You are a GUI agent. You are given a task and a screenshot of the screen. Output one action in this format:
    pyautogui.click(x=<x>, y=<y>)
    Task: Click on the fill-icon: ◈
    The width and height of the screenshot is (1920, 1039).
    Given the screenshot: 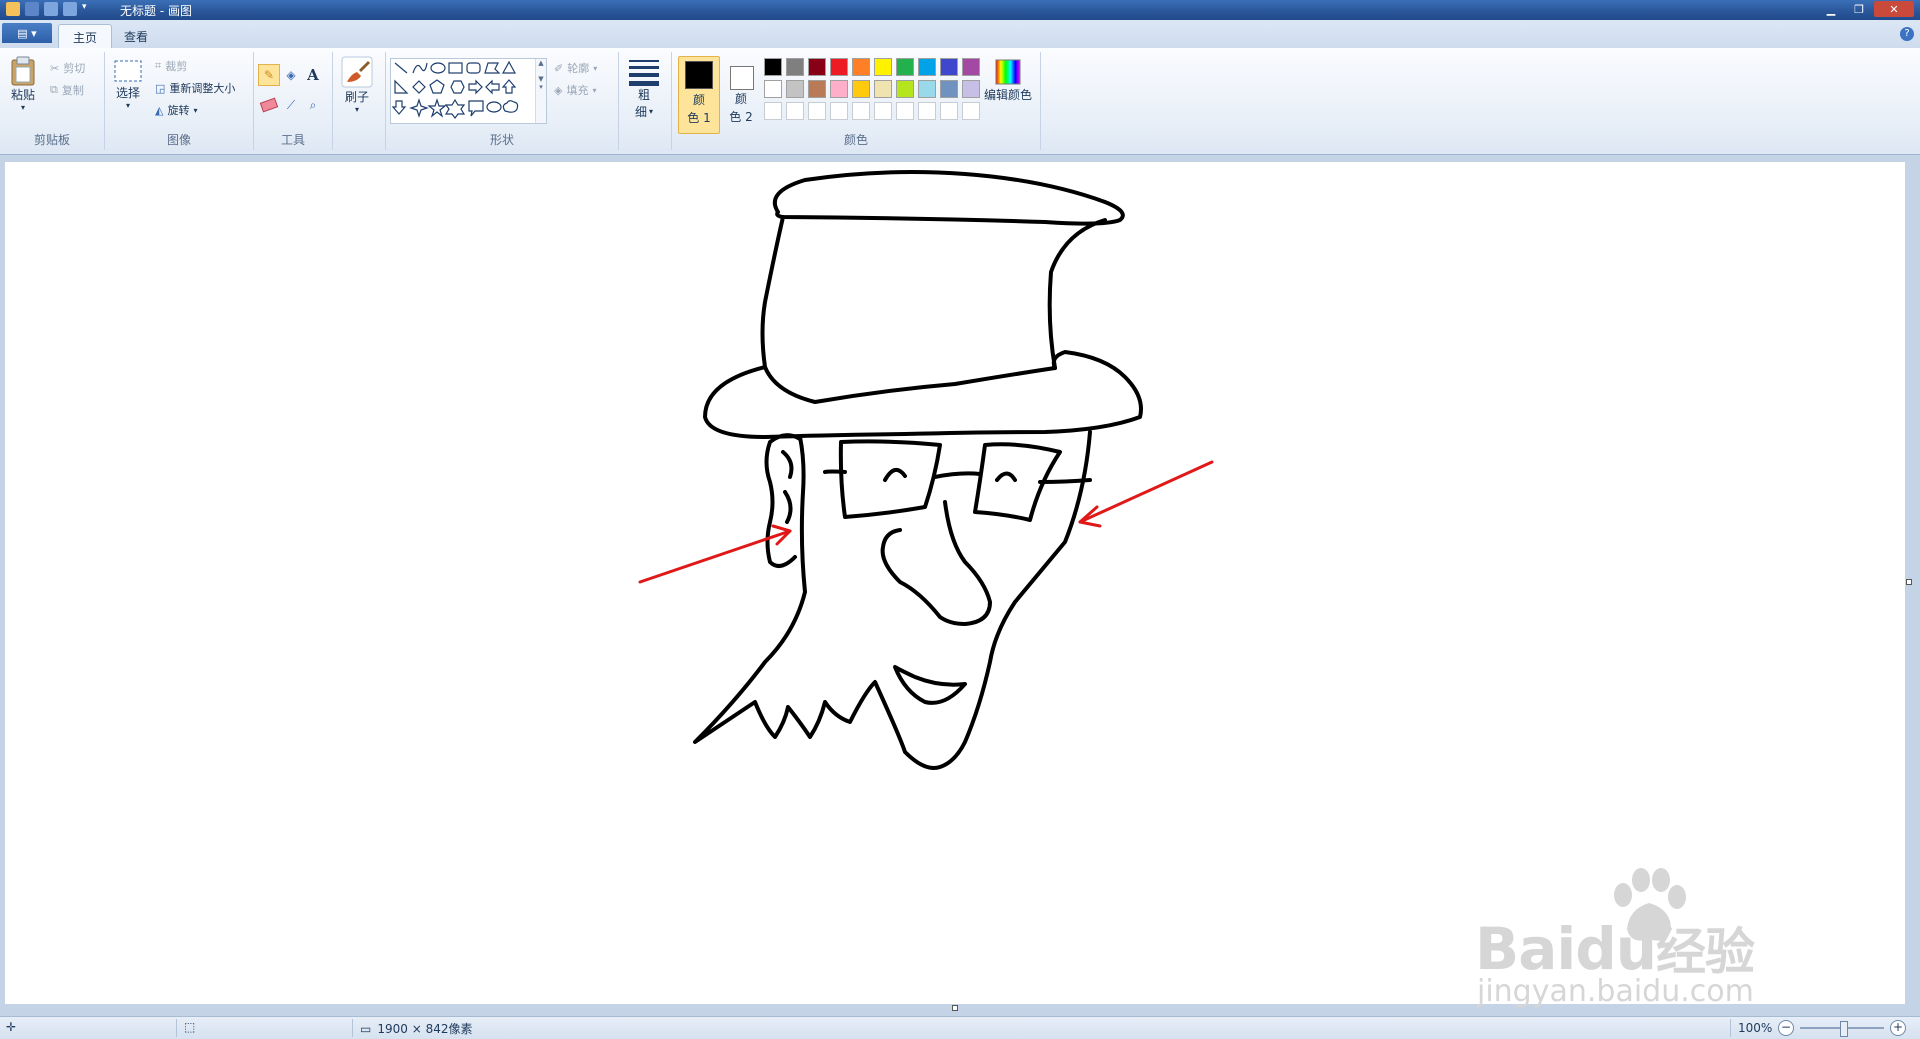 What is the action you would take?
    pyautogui.click(x=558, y=90)
    